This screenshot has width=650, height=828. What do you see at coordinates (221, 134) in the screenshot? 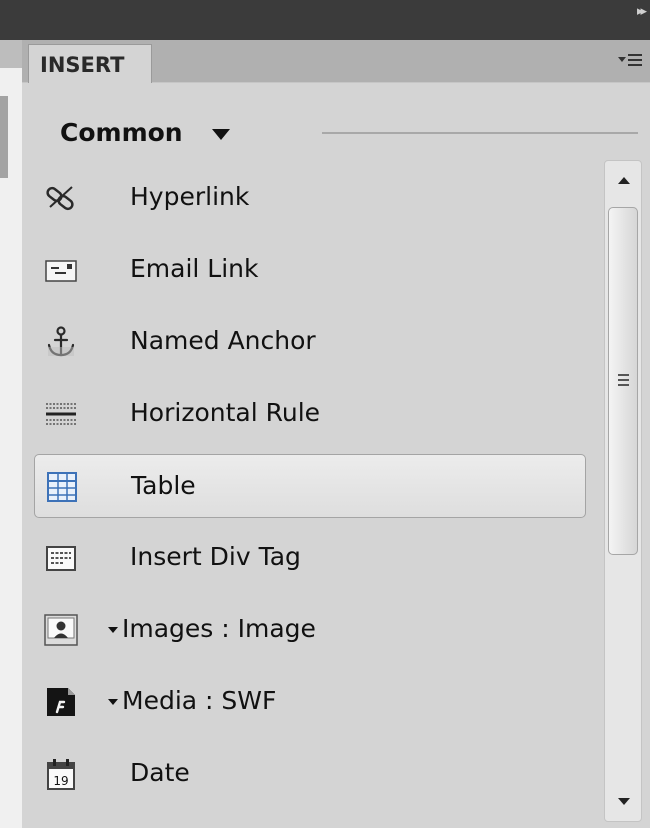
I see `category-chevron-down-icon` at bounding box center [221, 134].